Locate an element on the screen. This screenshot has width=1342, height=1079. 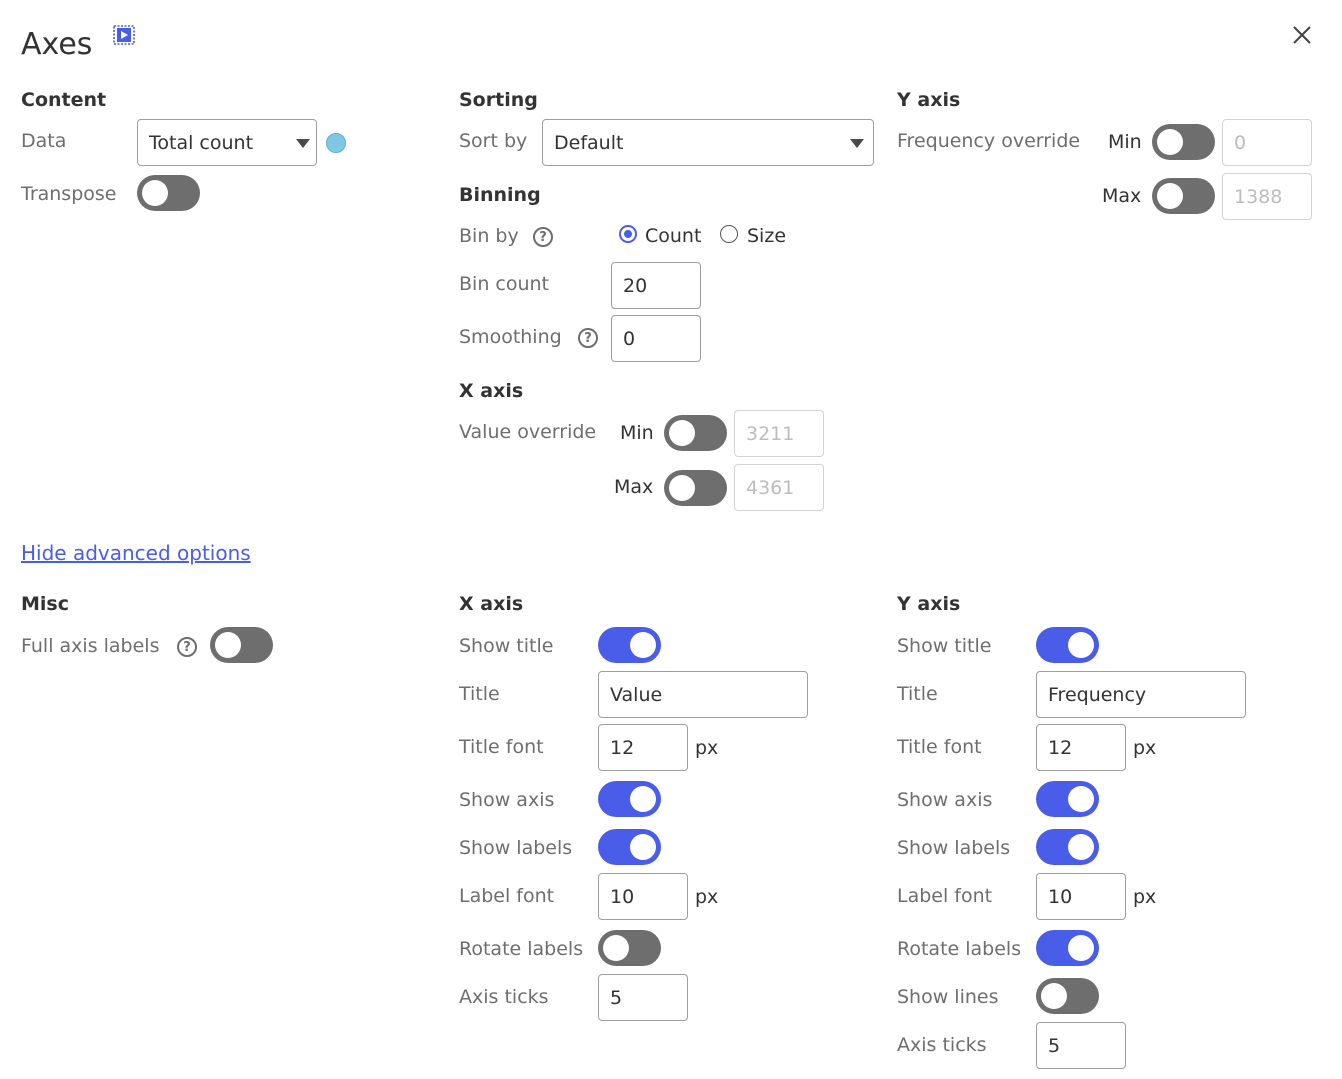
bin-by-label: Bin by is located at coordinates (489, 236).